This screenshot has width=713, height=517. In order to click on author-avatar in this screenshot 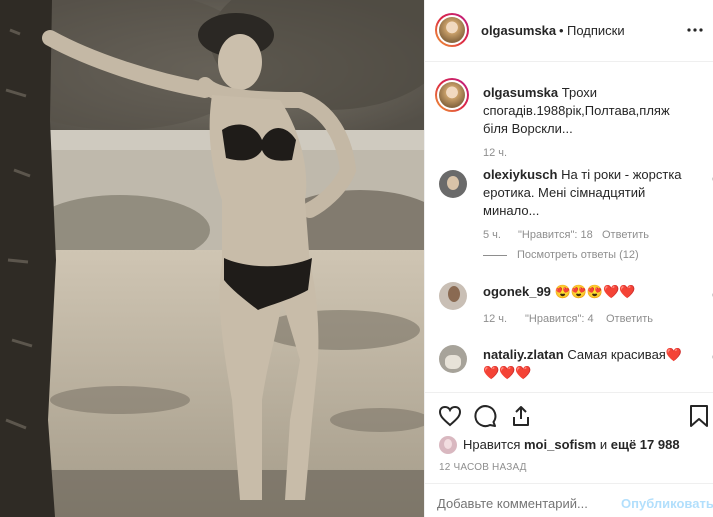, I will do `click(452, 30)`.